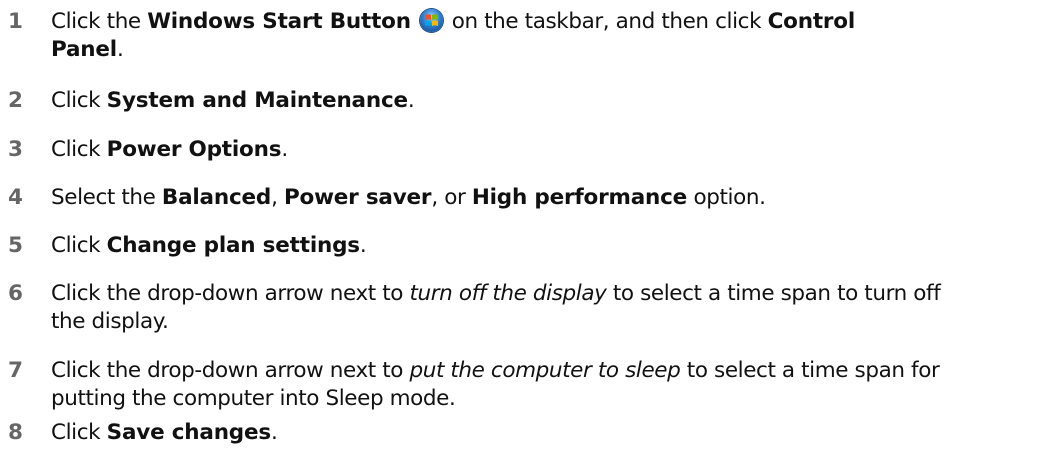 This screenshot has height=451, width=1049. What do you see at coordinates (811, 21) in the screenshot?
I see `bold-term: Control` at bounding box center [811, 21].